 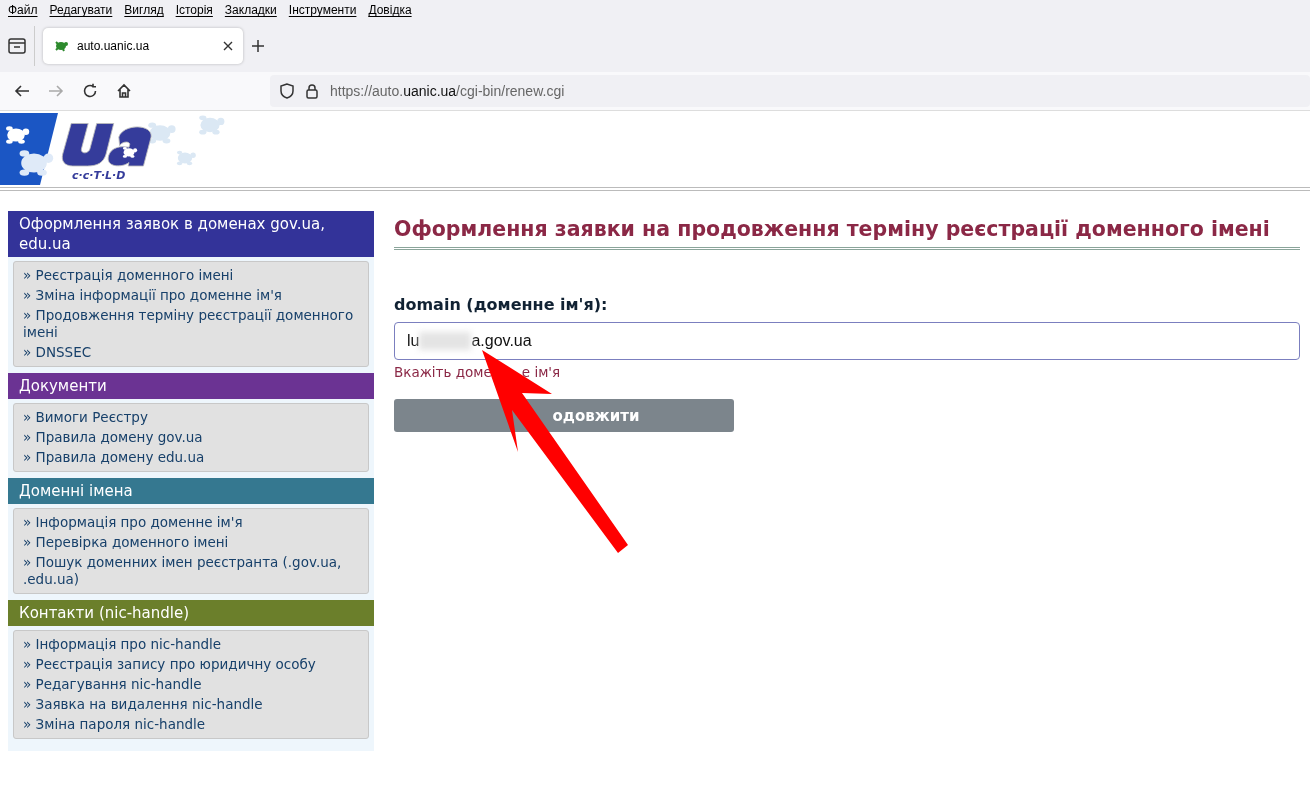 What do you see at coordinates (22, 91) in the screenshot?
I see `back-icon` at bounding box center [22, 91].